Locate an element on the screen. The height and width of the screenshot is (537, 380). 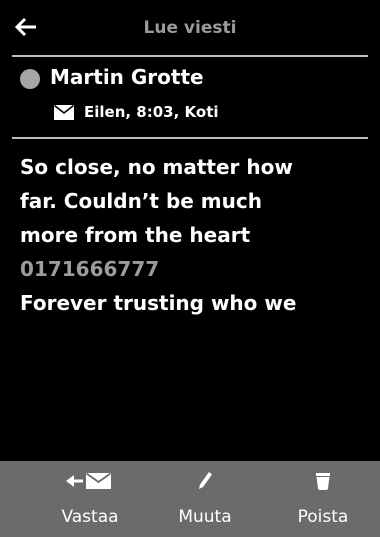
action-bar: Vastaa Muuta Poista is located at coordinates (190, 499).